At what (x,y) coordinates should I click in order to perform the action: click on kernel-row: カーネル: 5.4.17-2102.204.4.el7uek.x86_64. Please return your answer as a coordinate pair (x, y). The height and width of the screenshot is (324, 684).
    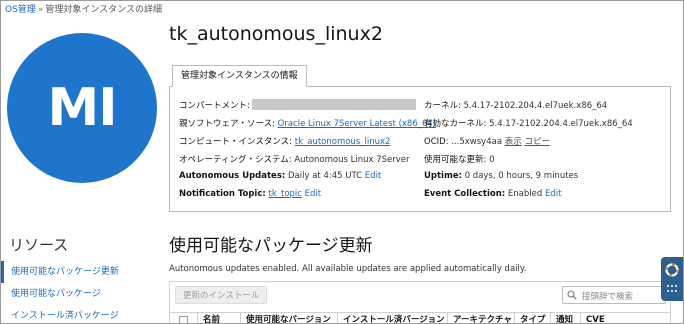
    Looking at the image, I should click on (515, 105).